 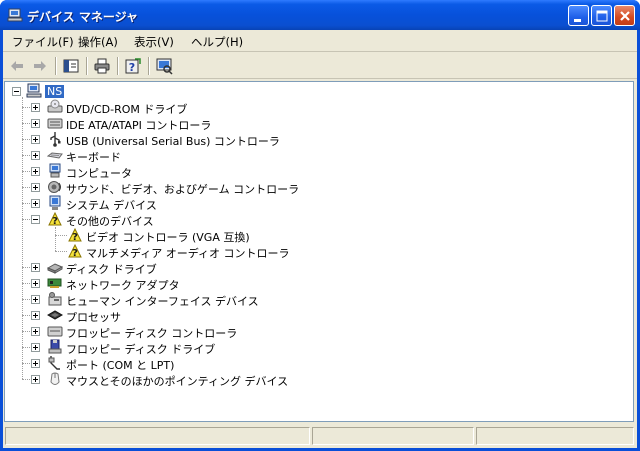 I want to click on print-icon, so click(x=102, y=66).